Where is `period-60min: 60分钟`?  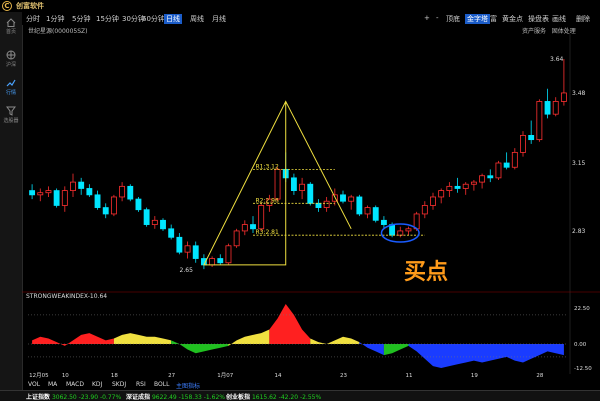
period-60min: 60分钟 is located at coordinates (153, 19).